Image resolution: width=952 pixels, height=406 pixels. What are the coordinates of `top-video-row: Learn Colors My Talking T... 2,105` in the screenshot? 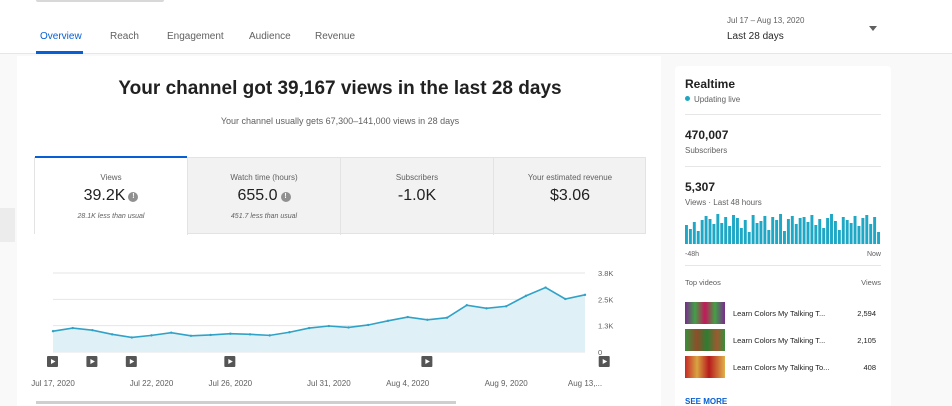 It's located at (783, 340).